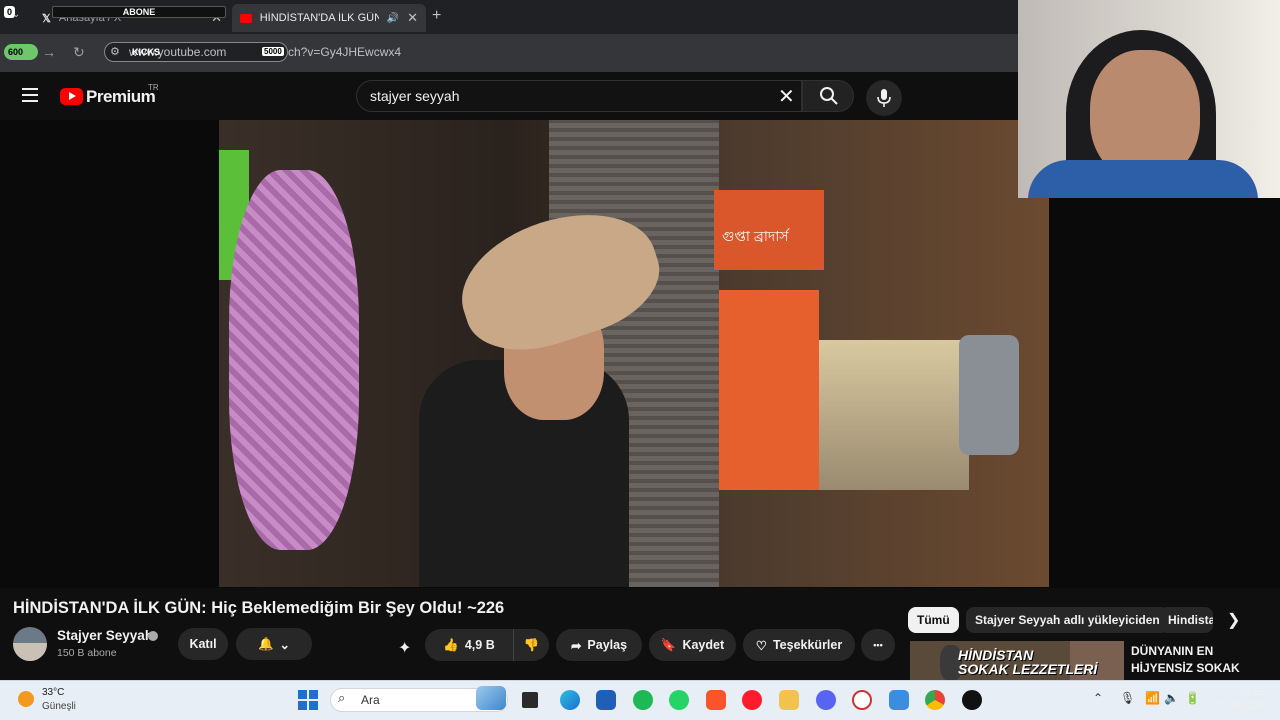 The width and height of the screenshot is (1280, 720). I want to click on brave-icon, so click(716, 700).